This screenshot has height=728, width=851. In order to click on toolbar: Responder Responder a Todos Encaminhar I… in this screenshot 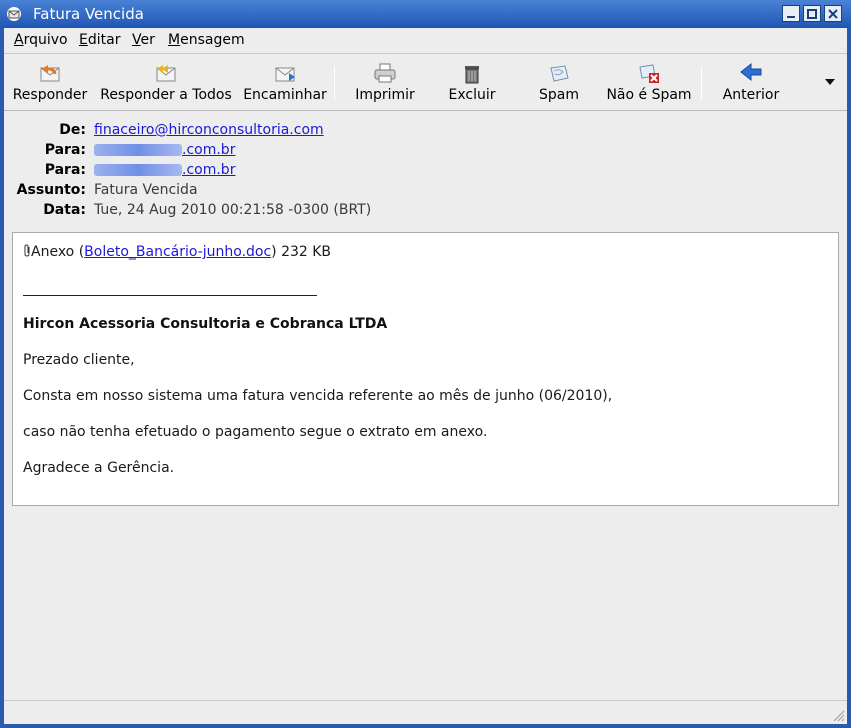, I will do `click(425, 83)`.